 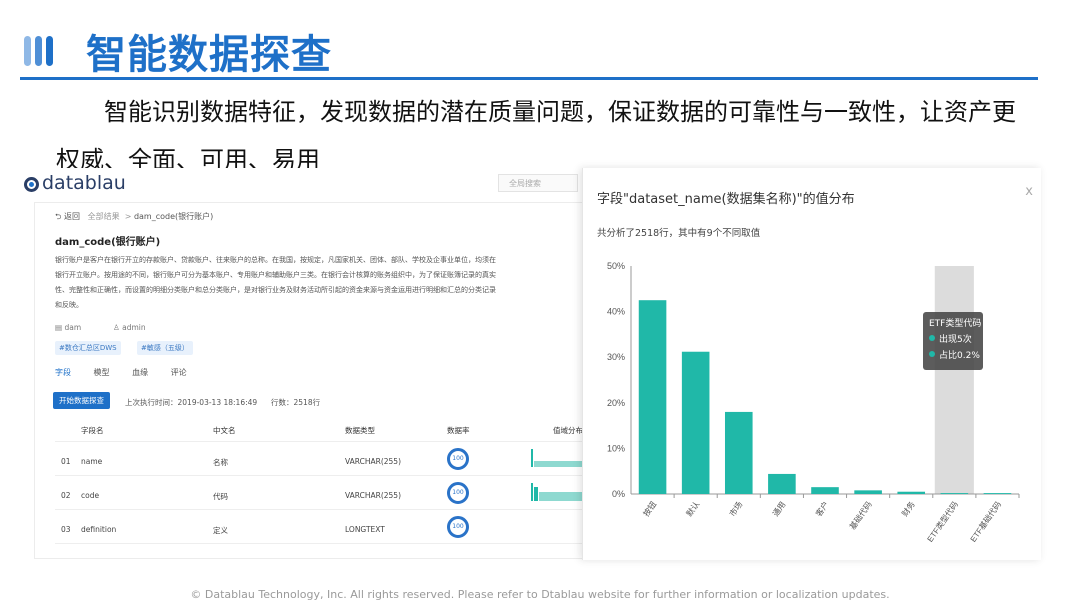 I want to click on y-tick-label: 20%, so click(x=616, y=403).